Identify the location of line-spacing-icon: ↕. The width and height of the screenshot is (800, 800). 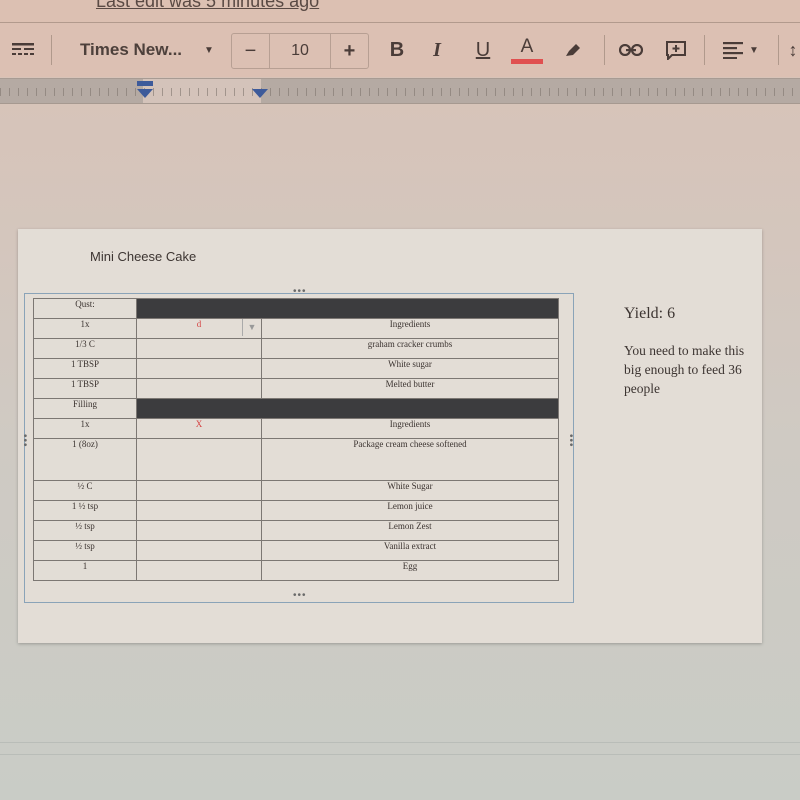
(793, 50).